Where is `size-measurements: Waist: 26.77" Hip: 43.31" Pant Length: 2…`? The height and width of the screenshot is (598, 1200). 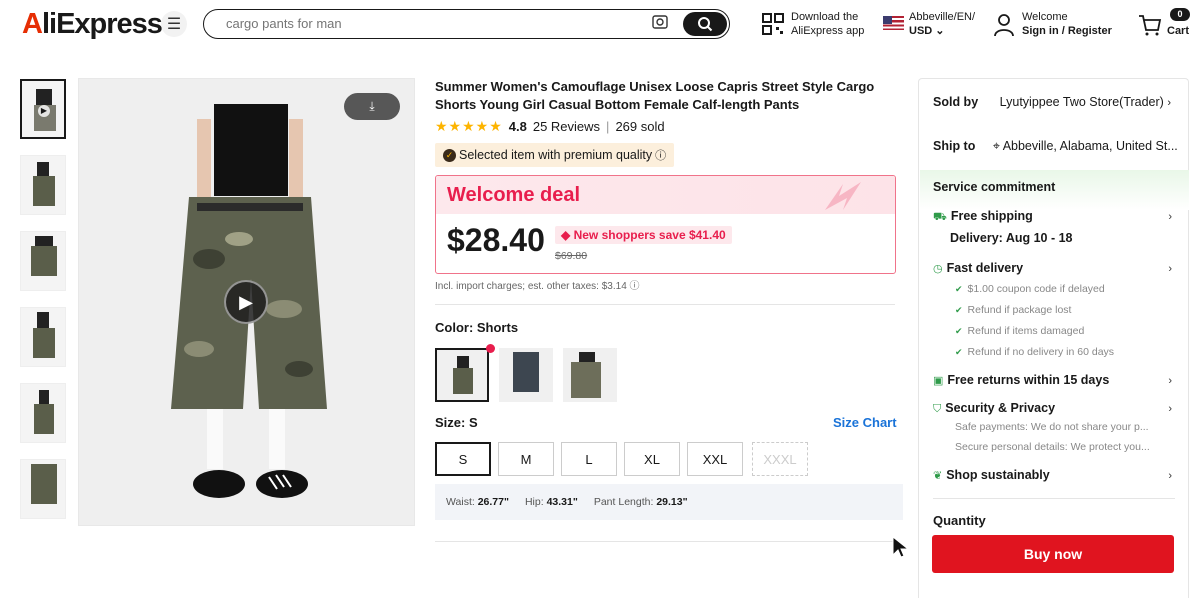 size-measurements: Waist: 26.77" Hip: 43.31" Pant Length: 2… is located at coordinates (669, 502).